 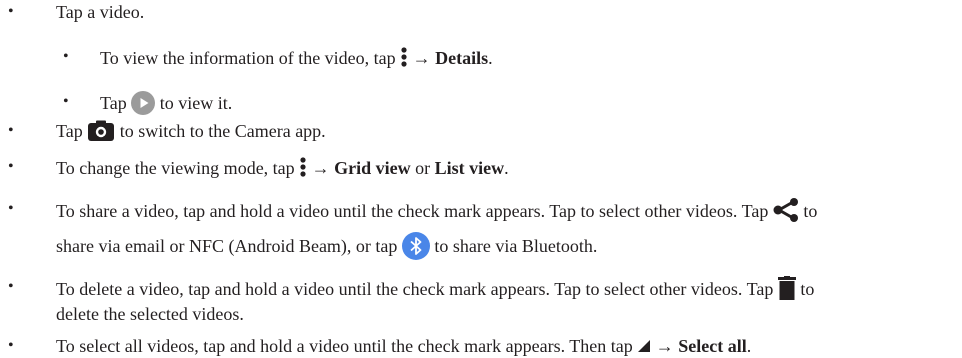 I want to click on play-icon, so click(x=143, y=103).